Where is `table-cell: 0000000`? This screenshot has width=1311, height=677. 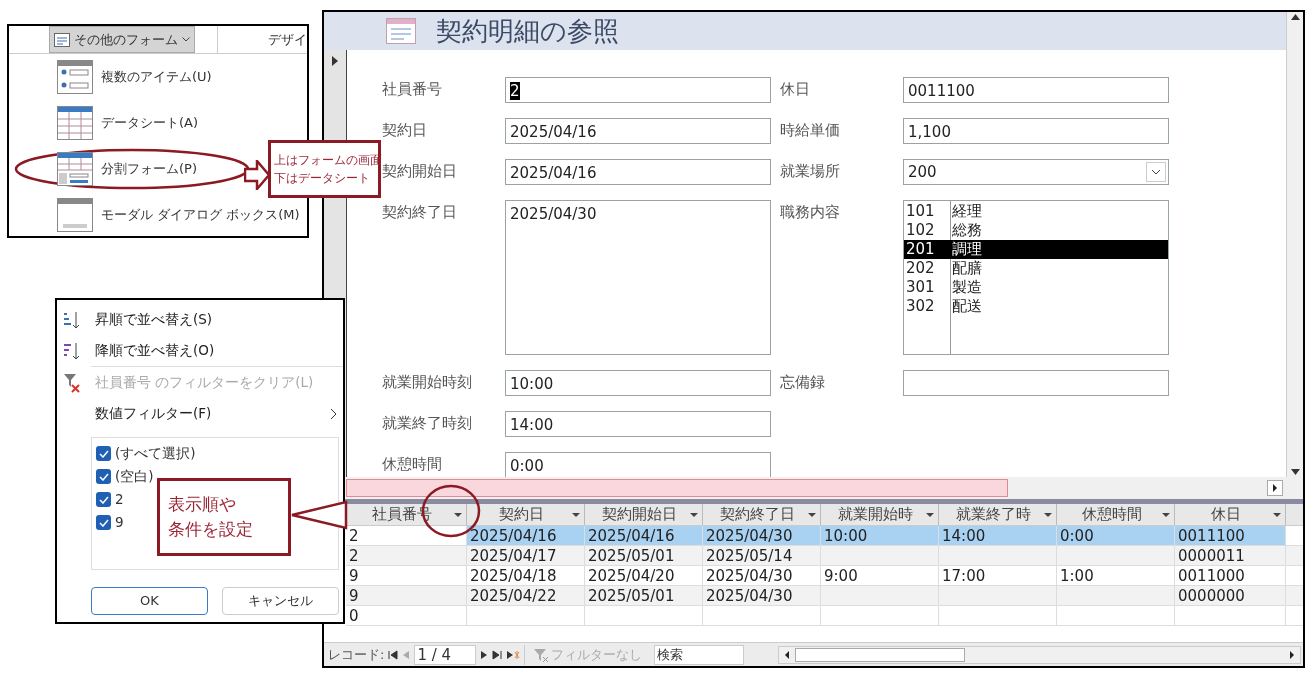
table-cell: 0000000 is located at coordinates (1230, 595).